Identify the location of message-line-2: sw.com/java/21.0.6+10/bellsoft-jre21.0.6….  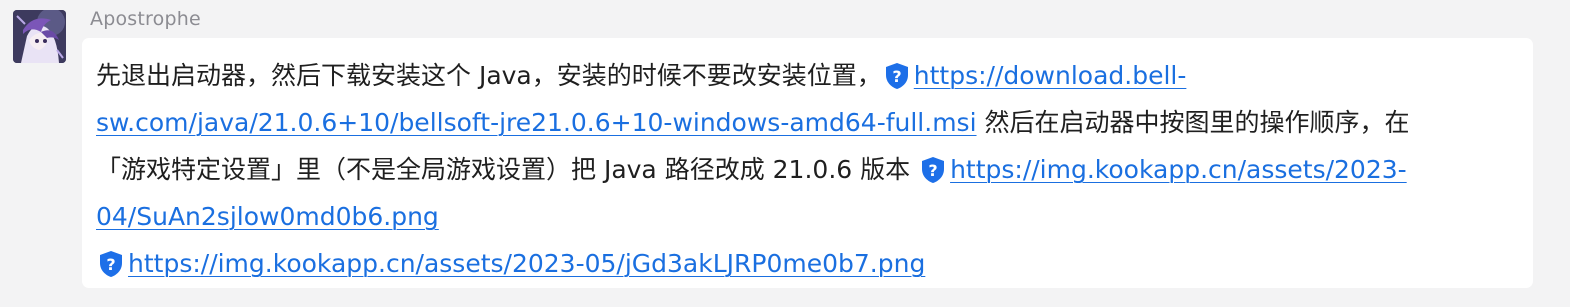
(812, 122).